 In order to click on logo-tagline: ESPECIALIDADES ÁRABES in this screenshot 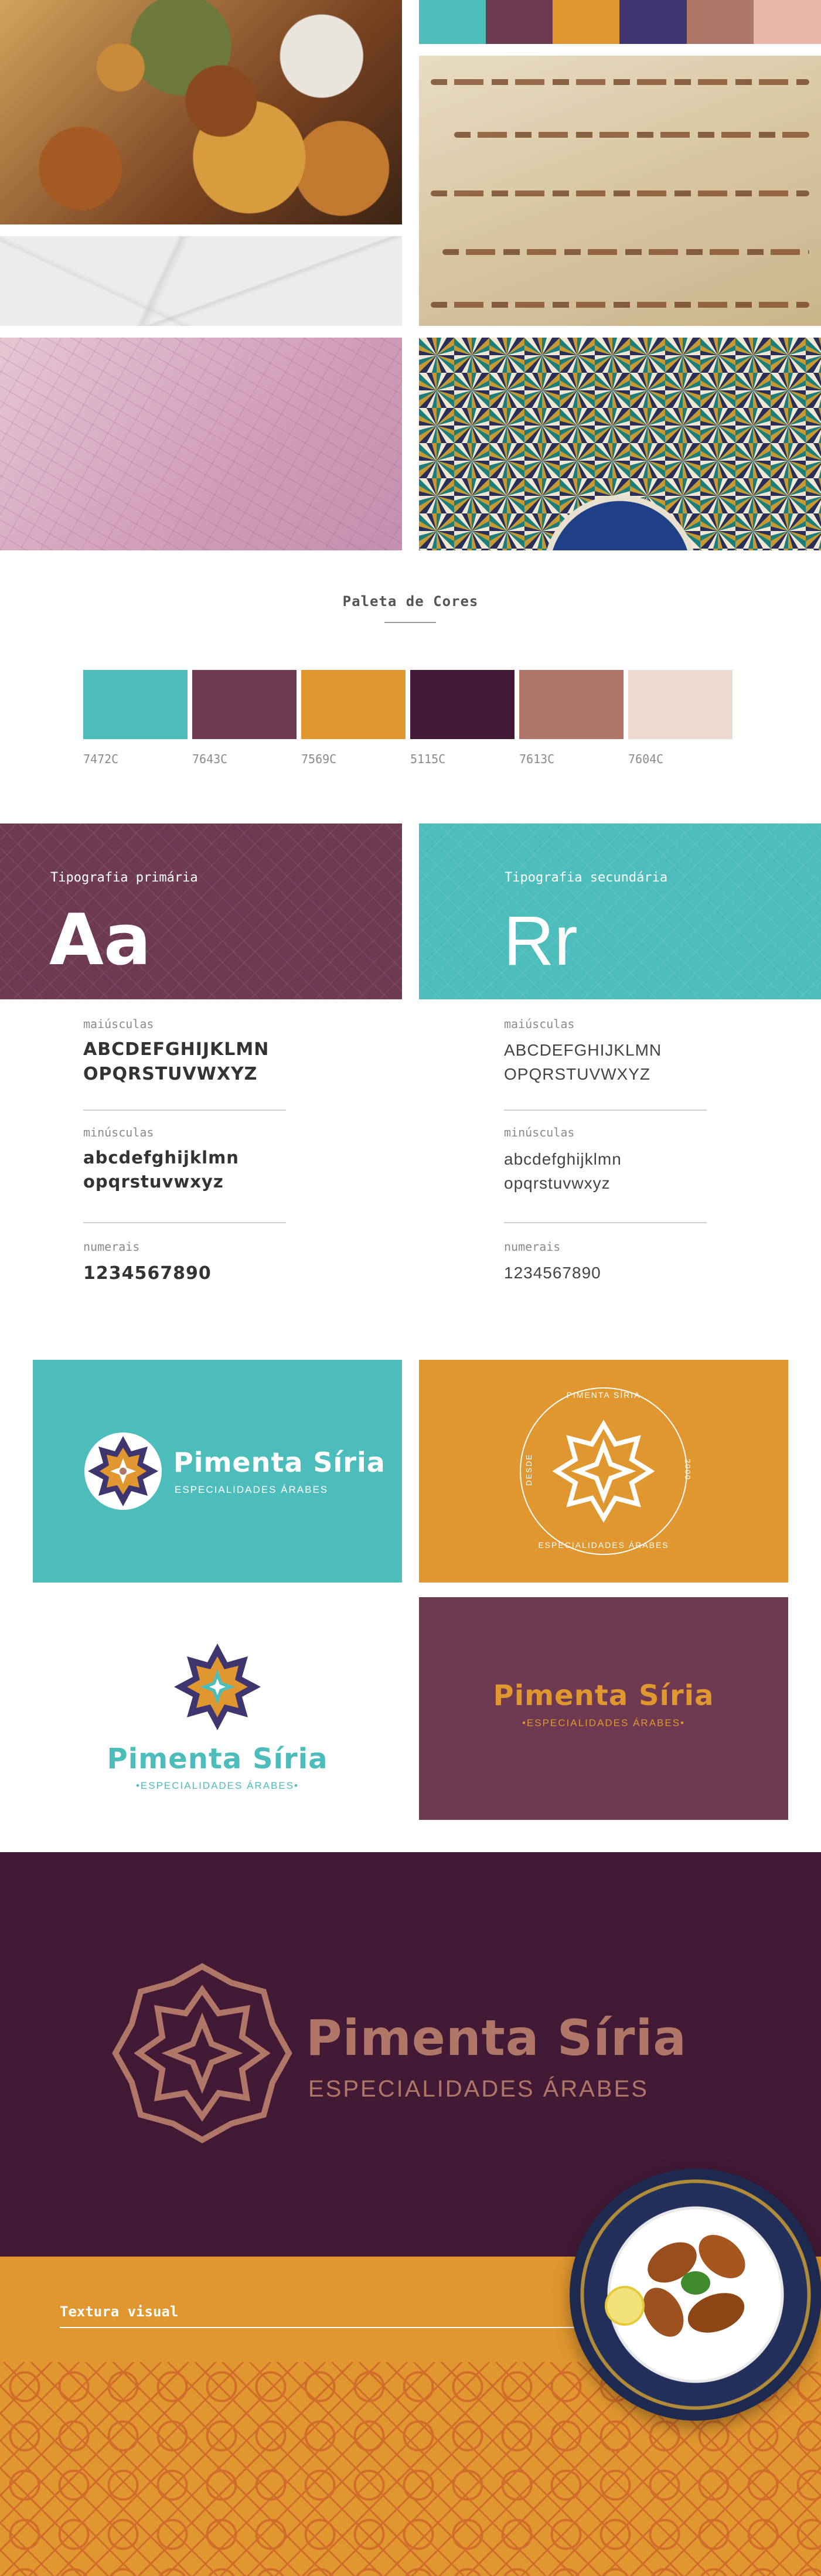, I will do `click(252, 1489)`.